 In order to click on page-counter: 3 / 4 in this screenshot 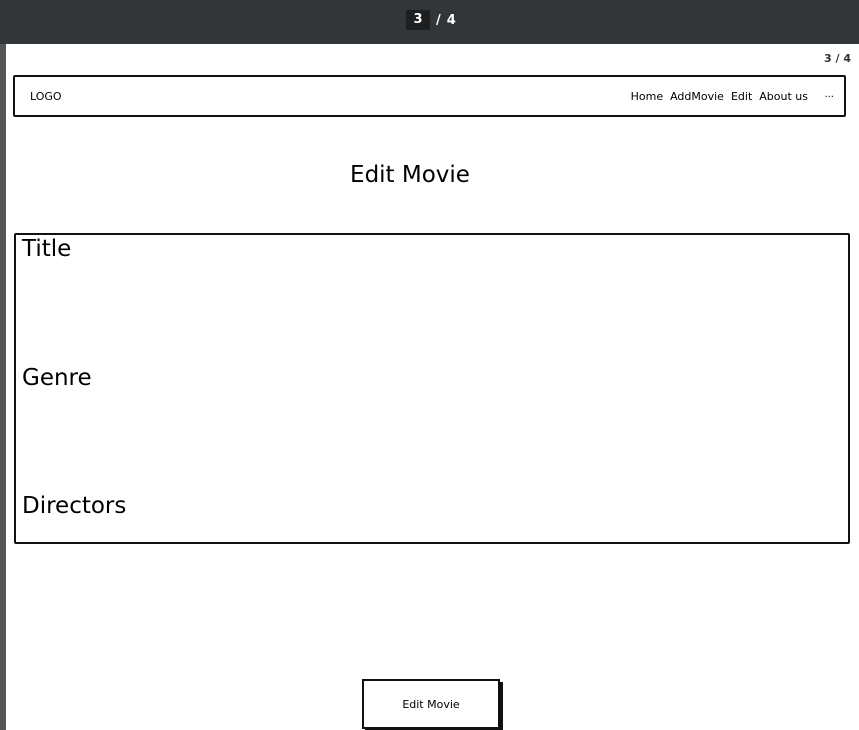, I will do `click(431, 20)`.